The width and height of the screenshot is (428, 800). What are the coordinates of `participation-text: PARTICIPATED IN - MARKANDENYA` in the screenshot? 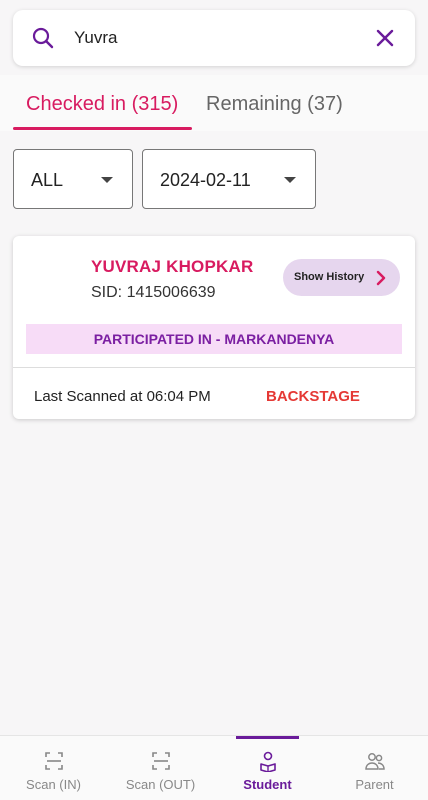 It's located at (214, 339).